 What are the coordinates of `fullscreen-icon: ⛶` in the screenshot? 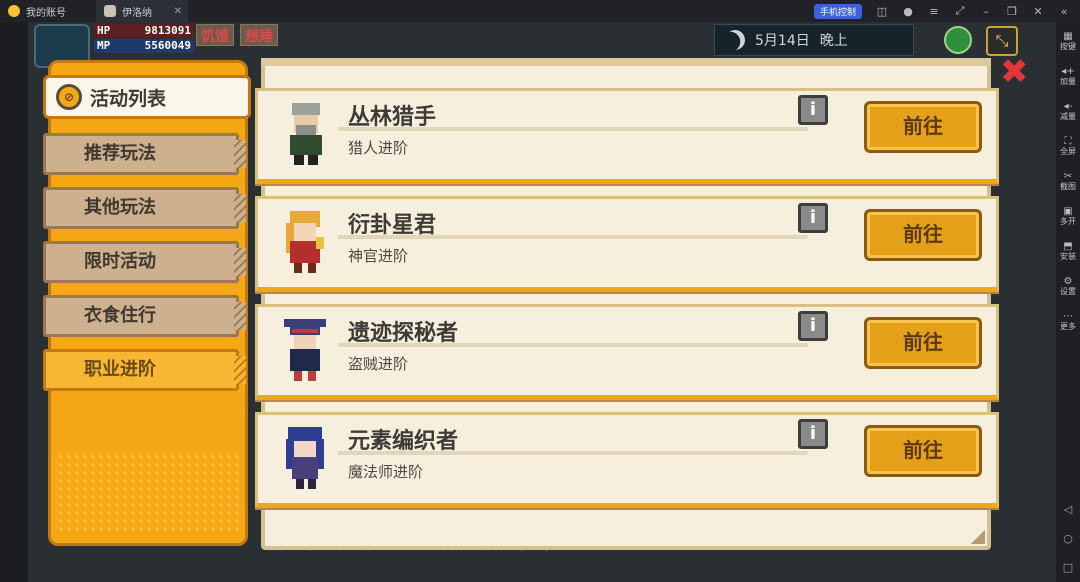 It's located at (1068, 141).